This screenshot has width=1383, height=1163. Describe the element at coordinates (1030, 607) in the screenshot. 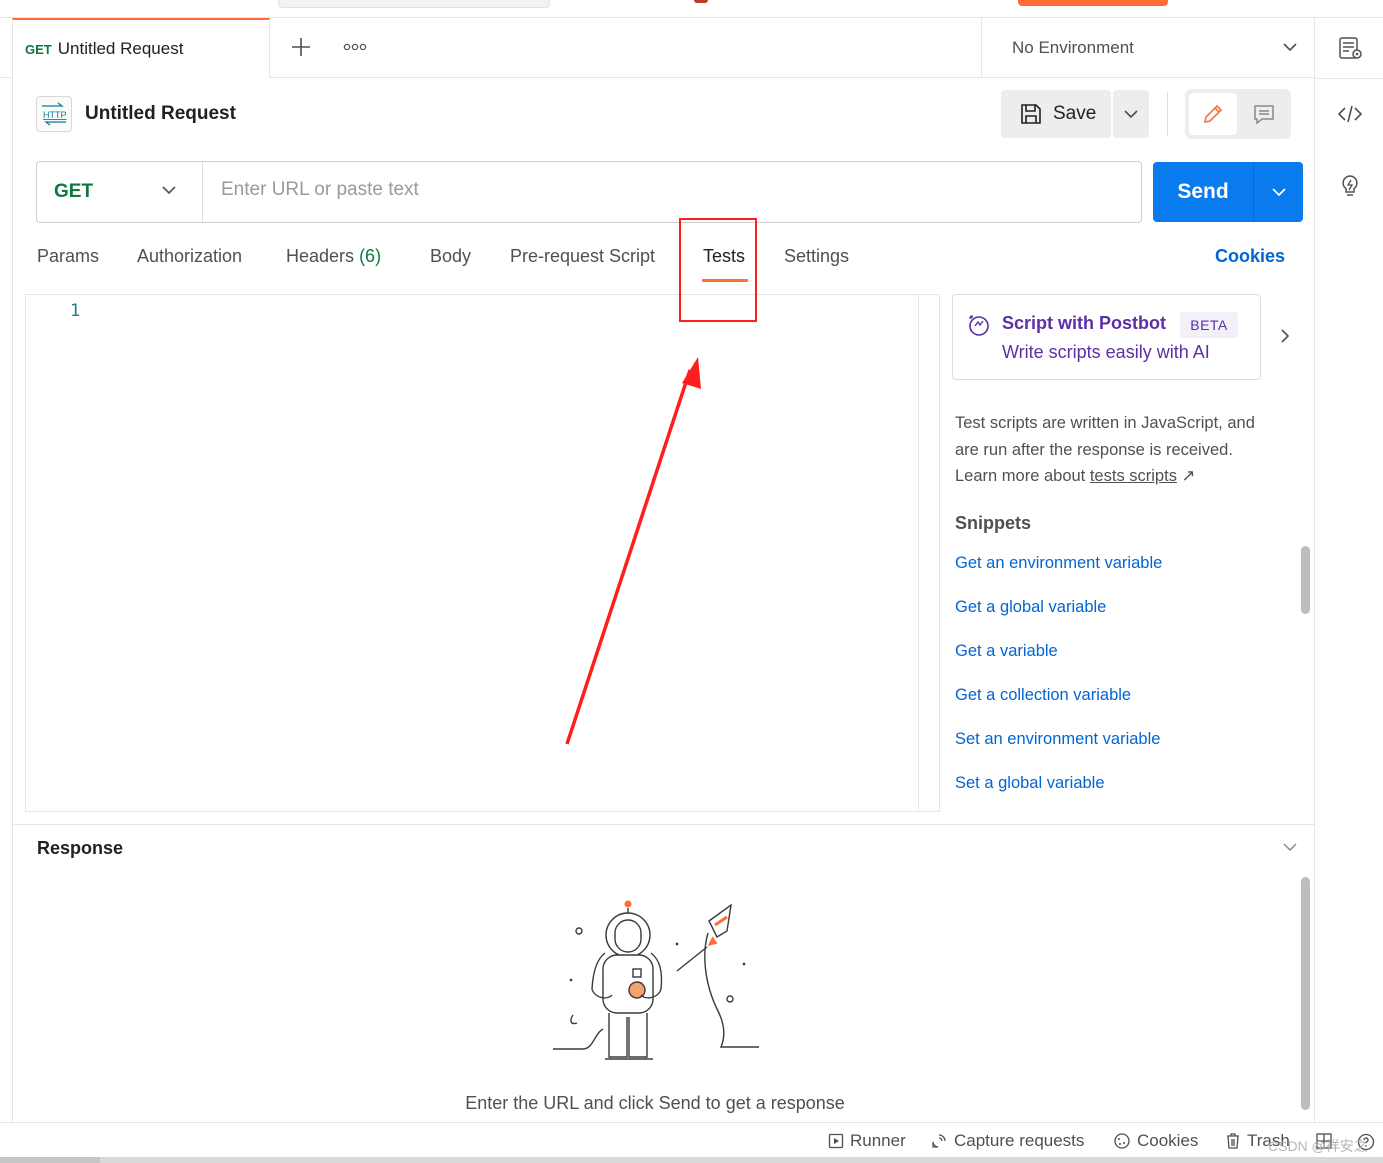

I see `snippet-item: Get a global variable` at that location.